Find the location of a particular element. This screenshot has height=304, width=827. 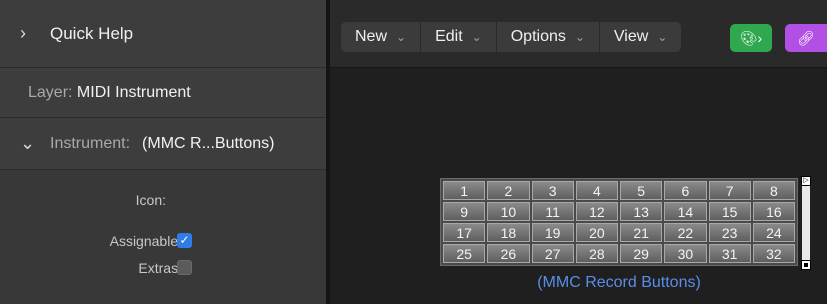

mmc-record-button: 3 is located at coordinates (552, 190).